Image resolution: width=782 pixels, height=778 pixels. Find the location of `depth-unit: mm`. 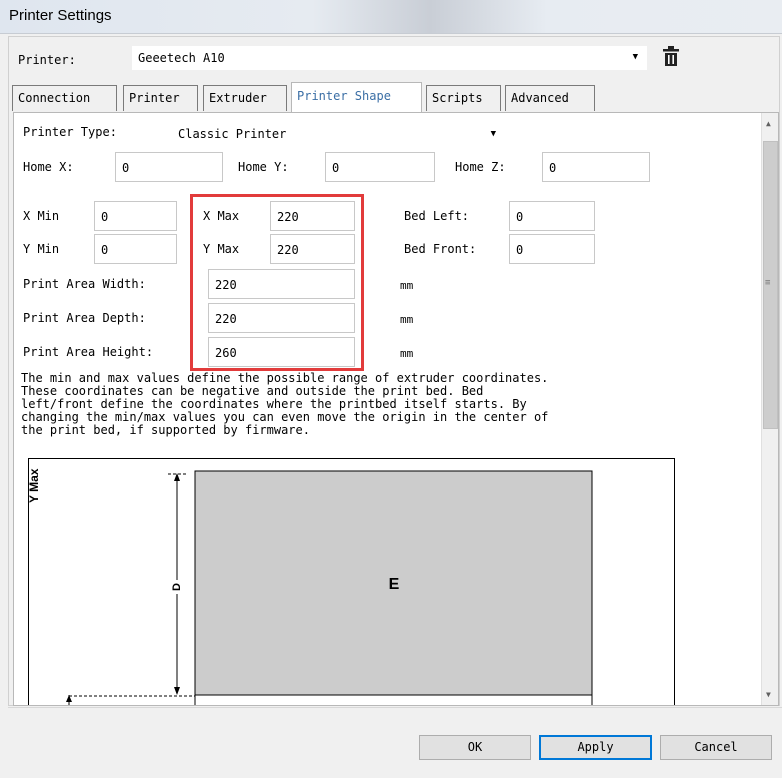

depth-unit: mm is located at coordinates (407, 319).